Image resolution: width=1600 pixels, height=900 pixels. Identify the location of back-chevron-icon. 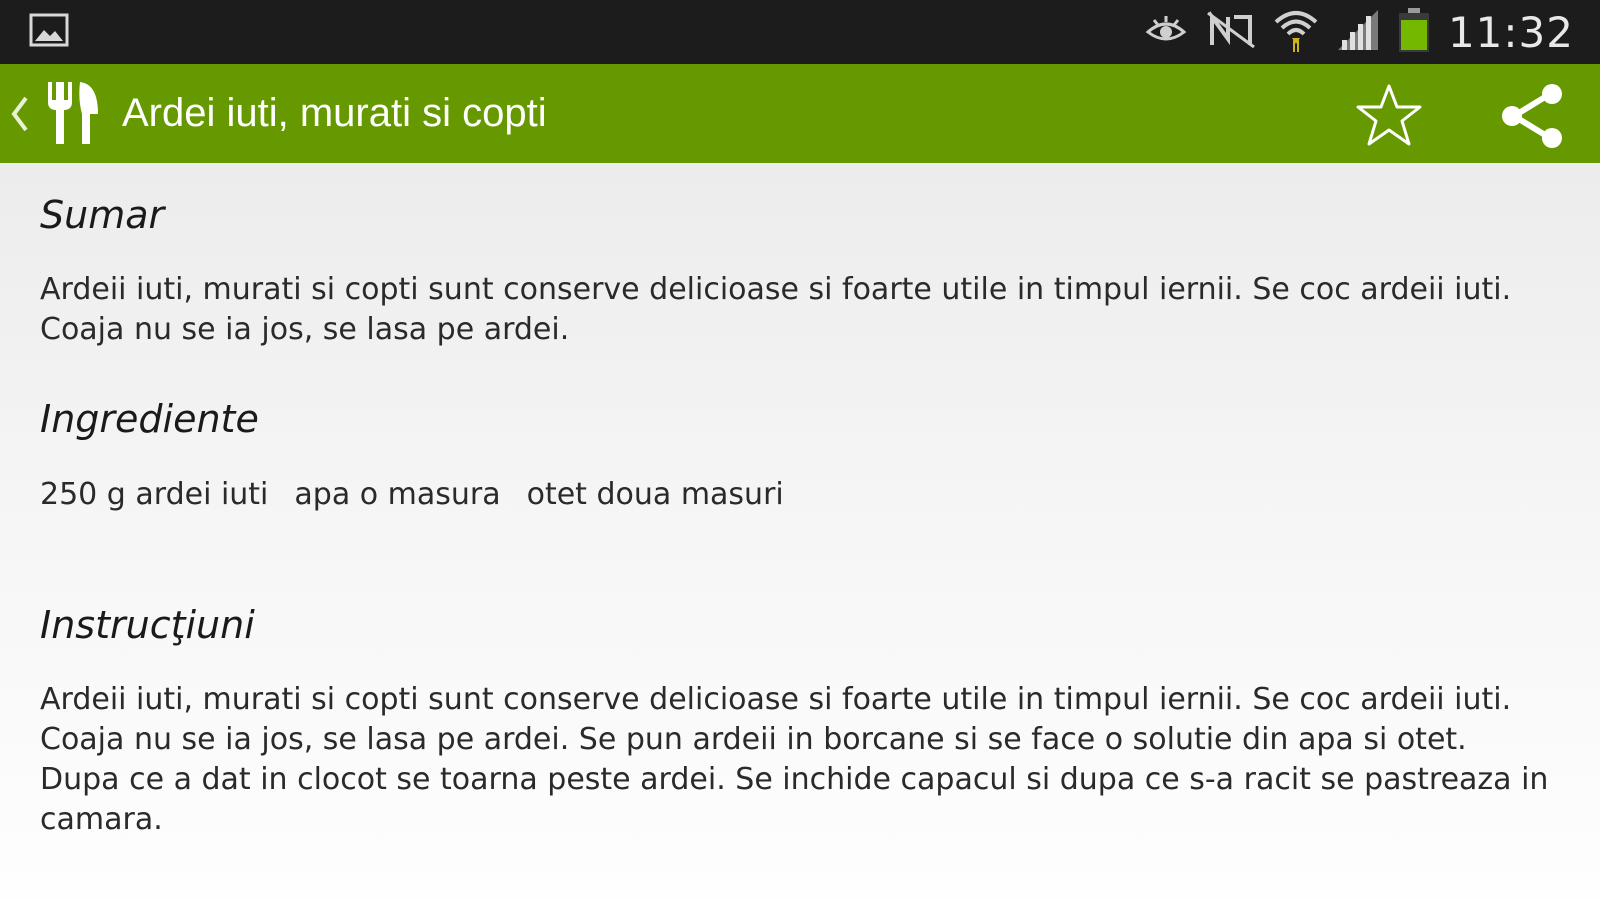
(20, 114).